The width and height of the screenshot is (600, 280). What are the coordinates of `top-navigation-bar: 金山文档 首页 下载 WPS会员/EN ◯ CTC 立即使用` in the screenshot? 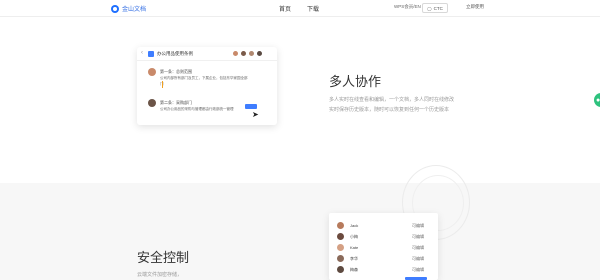 It's located at (300, 8).